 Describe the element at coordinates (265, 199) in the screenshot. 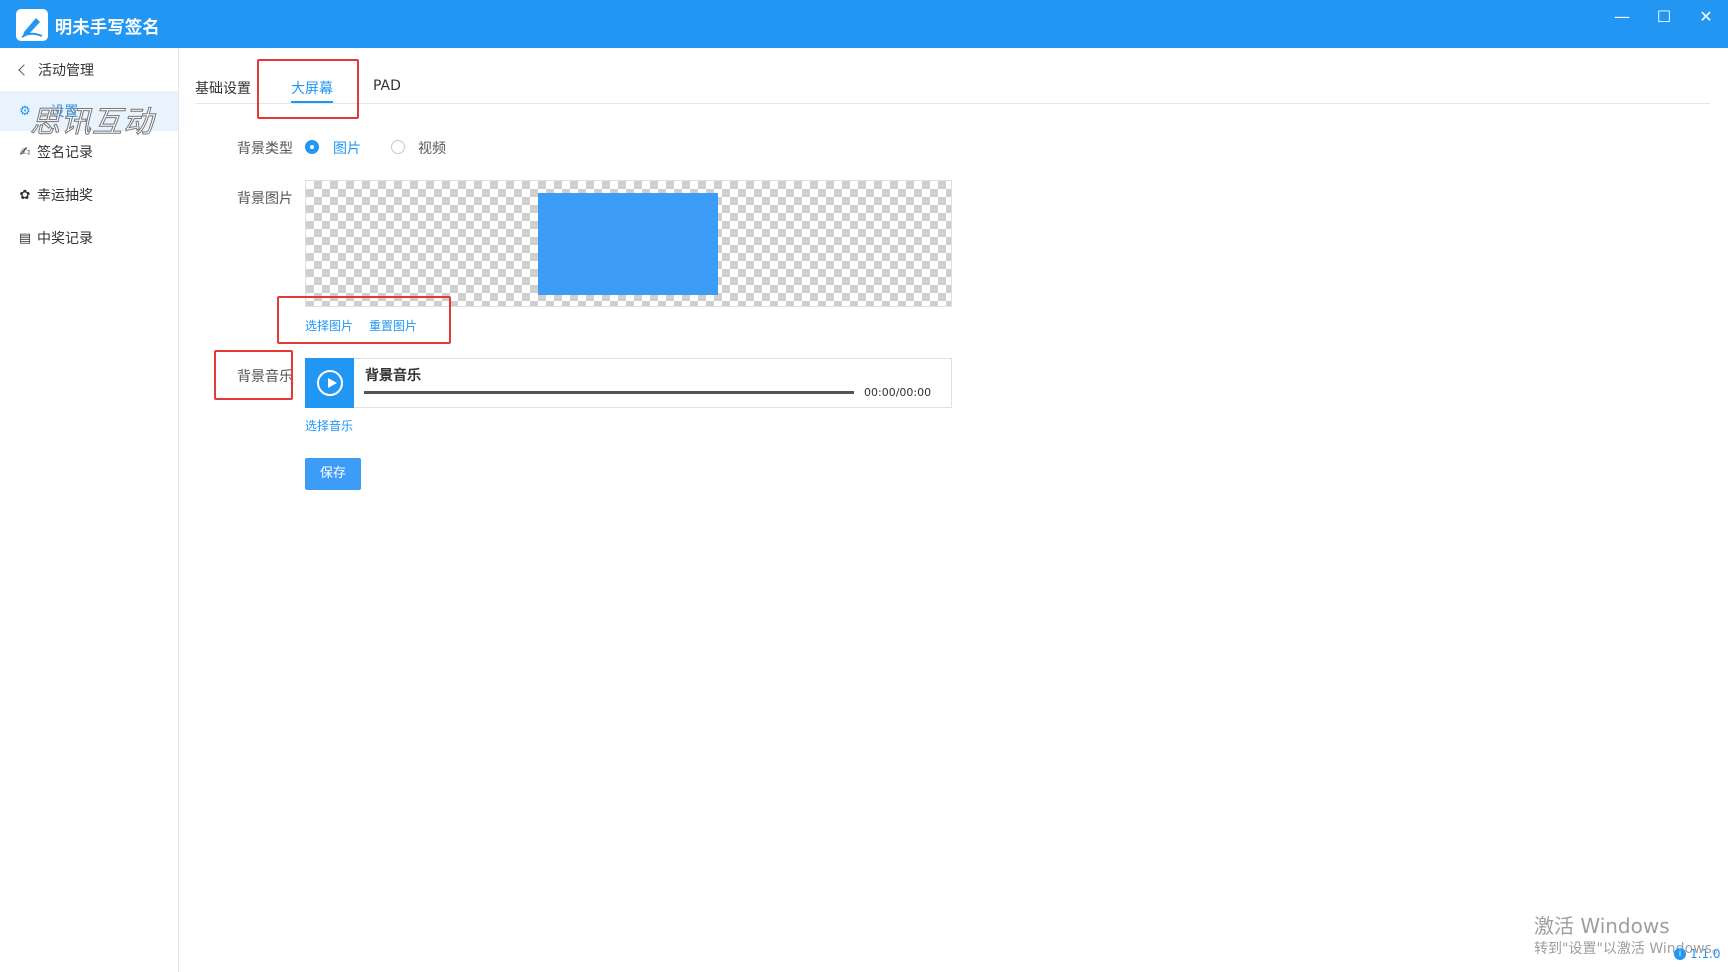

I see `bg-image-label: 背景图片` at that location.